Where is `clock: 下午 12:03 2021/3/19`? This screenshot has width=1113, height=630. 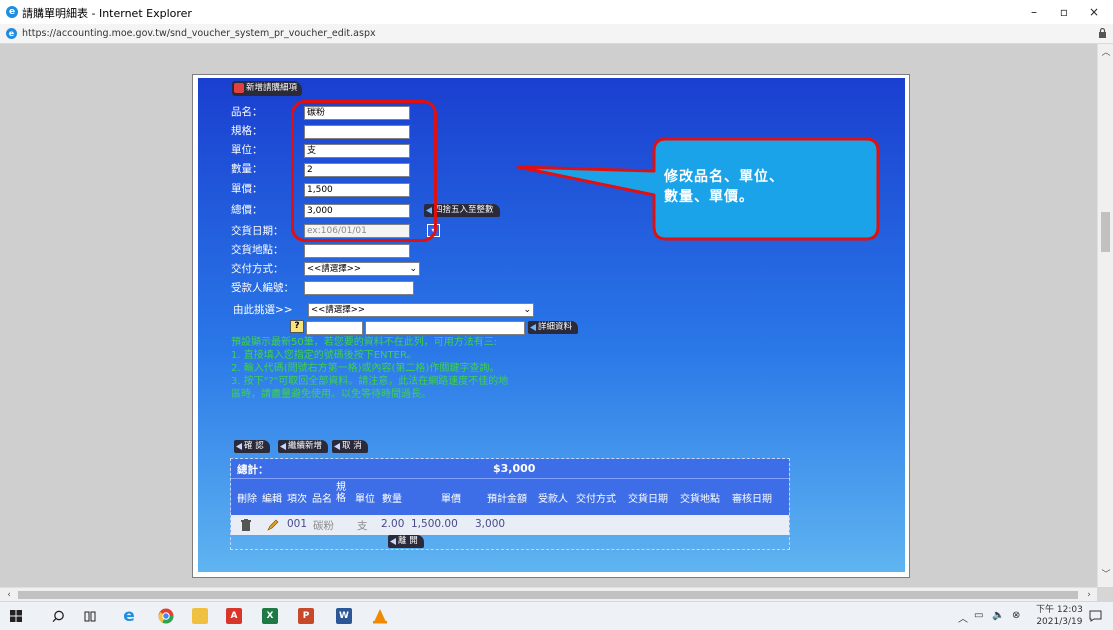
clock: 下午 12:03 2021/3/19 is located at coordinates (1059, 616).